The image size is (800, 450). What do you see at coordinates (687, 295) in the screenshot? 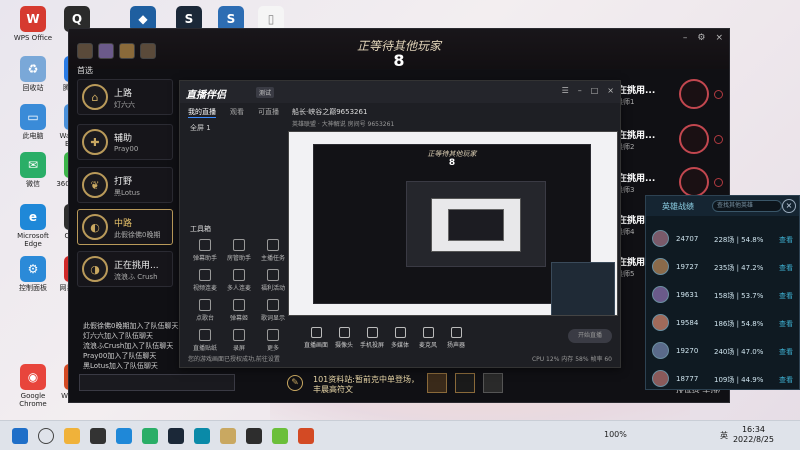
I see `hero-score: 19631` at bounding box center [687, 295].